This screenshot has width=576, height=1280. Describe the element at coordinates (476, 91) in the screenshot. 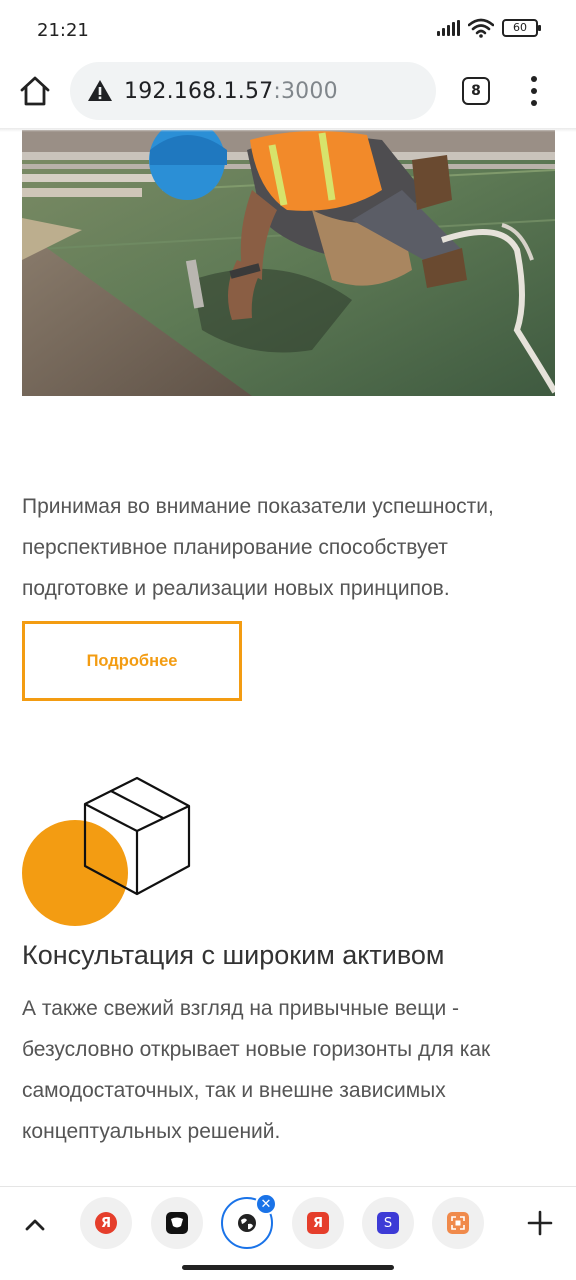

I see `tab-switcher-button: 8` at that location.